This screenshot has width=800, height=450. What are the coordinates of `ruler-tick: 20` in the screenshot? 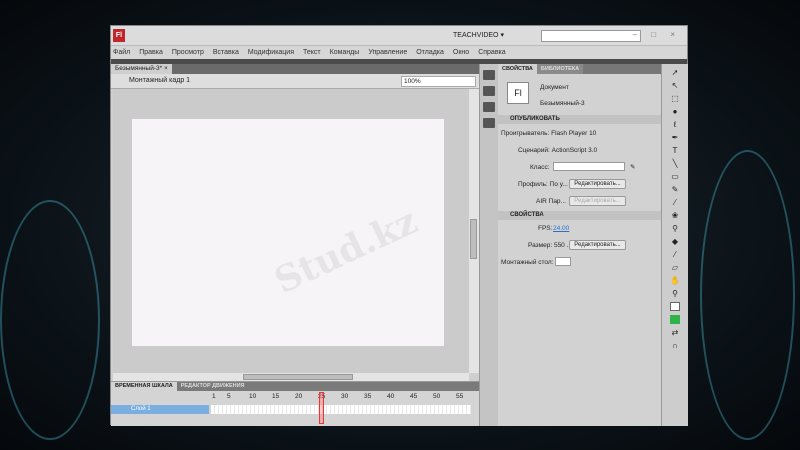 It's located at (299, 396).